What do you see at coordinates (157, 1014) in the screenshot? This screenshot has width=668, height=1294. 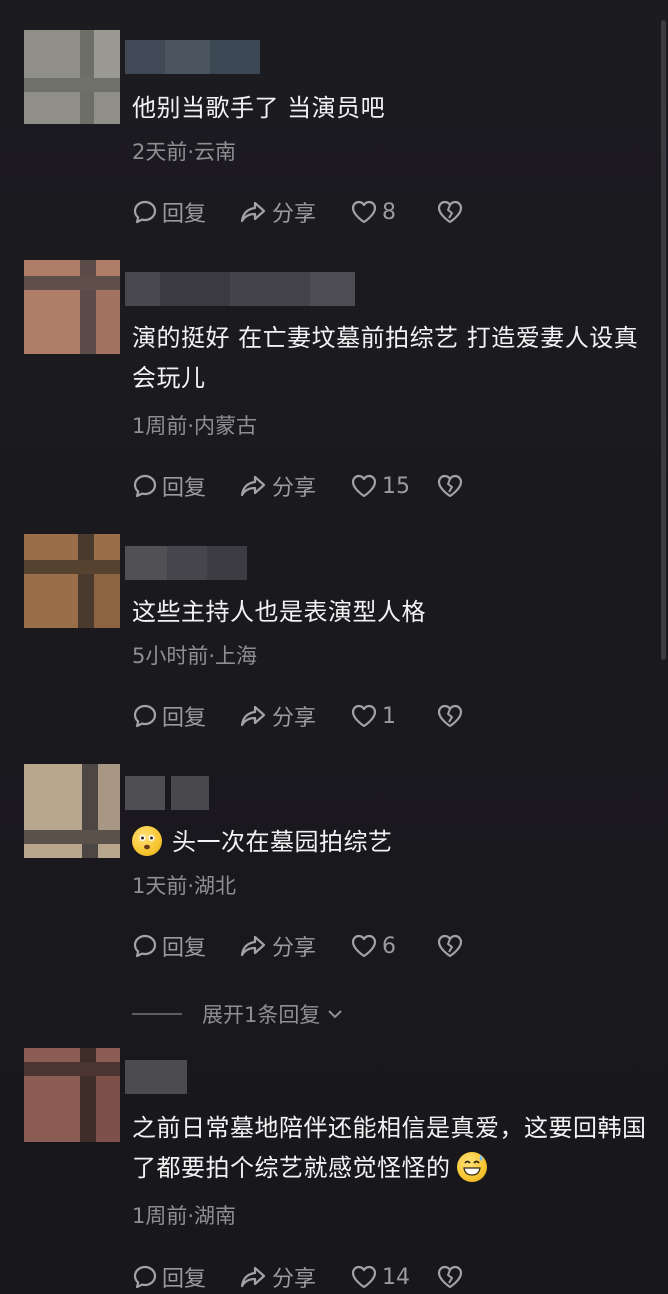 I see `divider` at bounding box center [157, 1014].